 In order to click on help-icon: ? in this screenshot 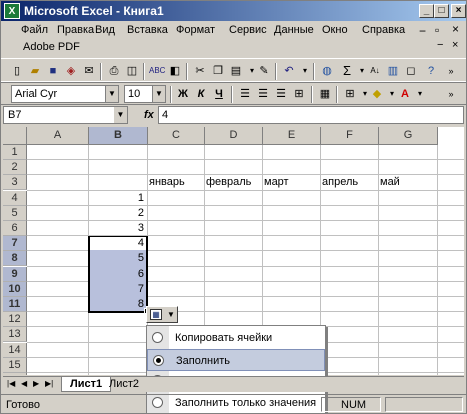, I will do `click(431, 71)`.